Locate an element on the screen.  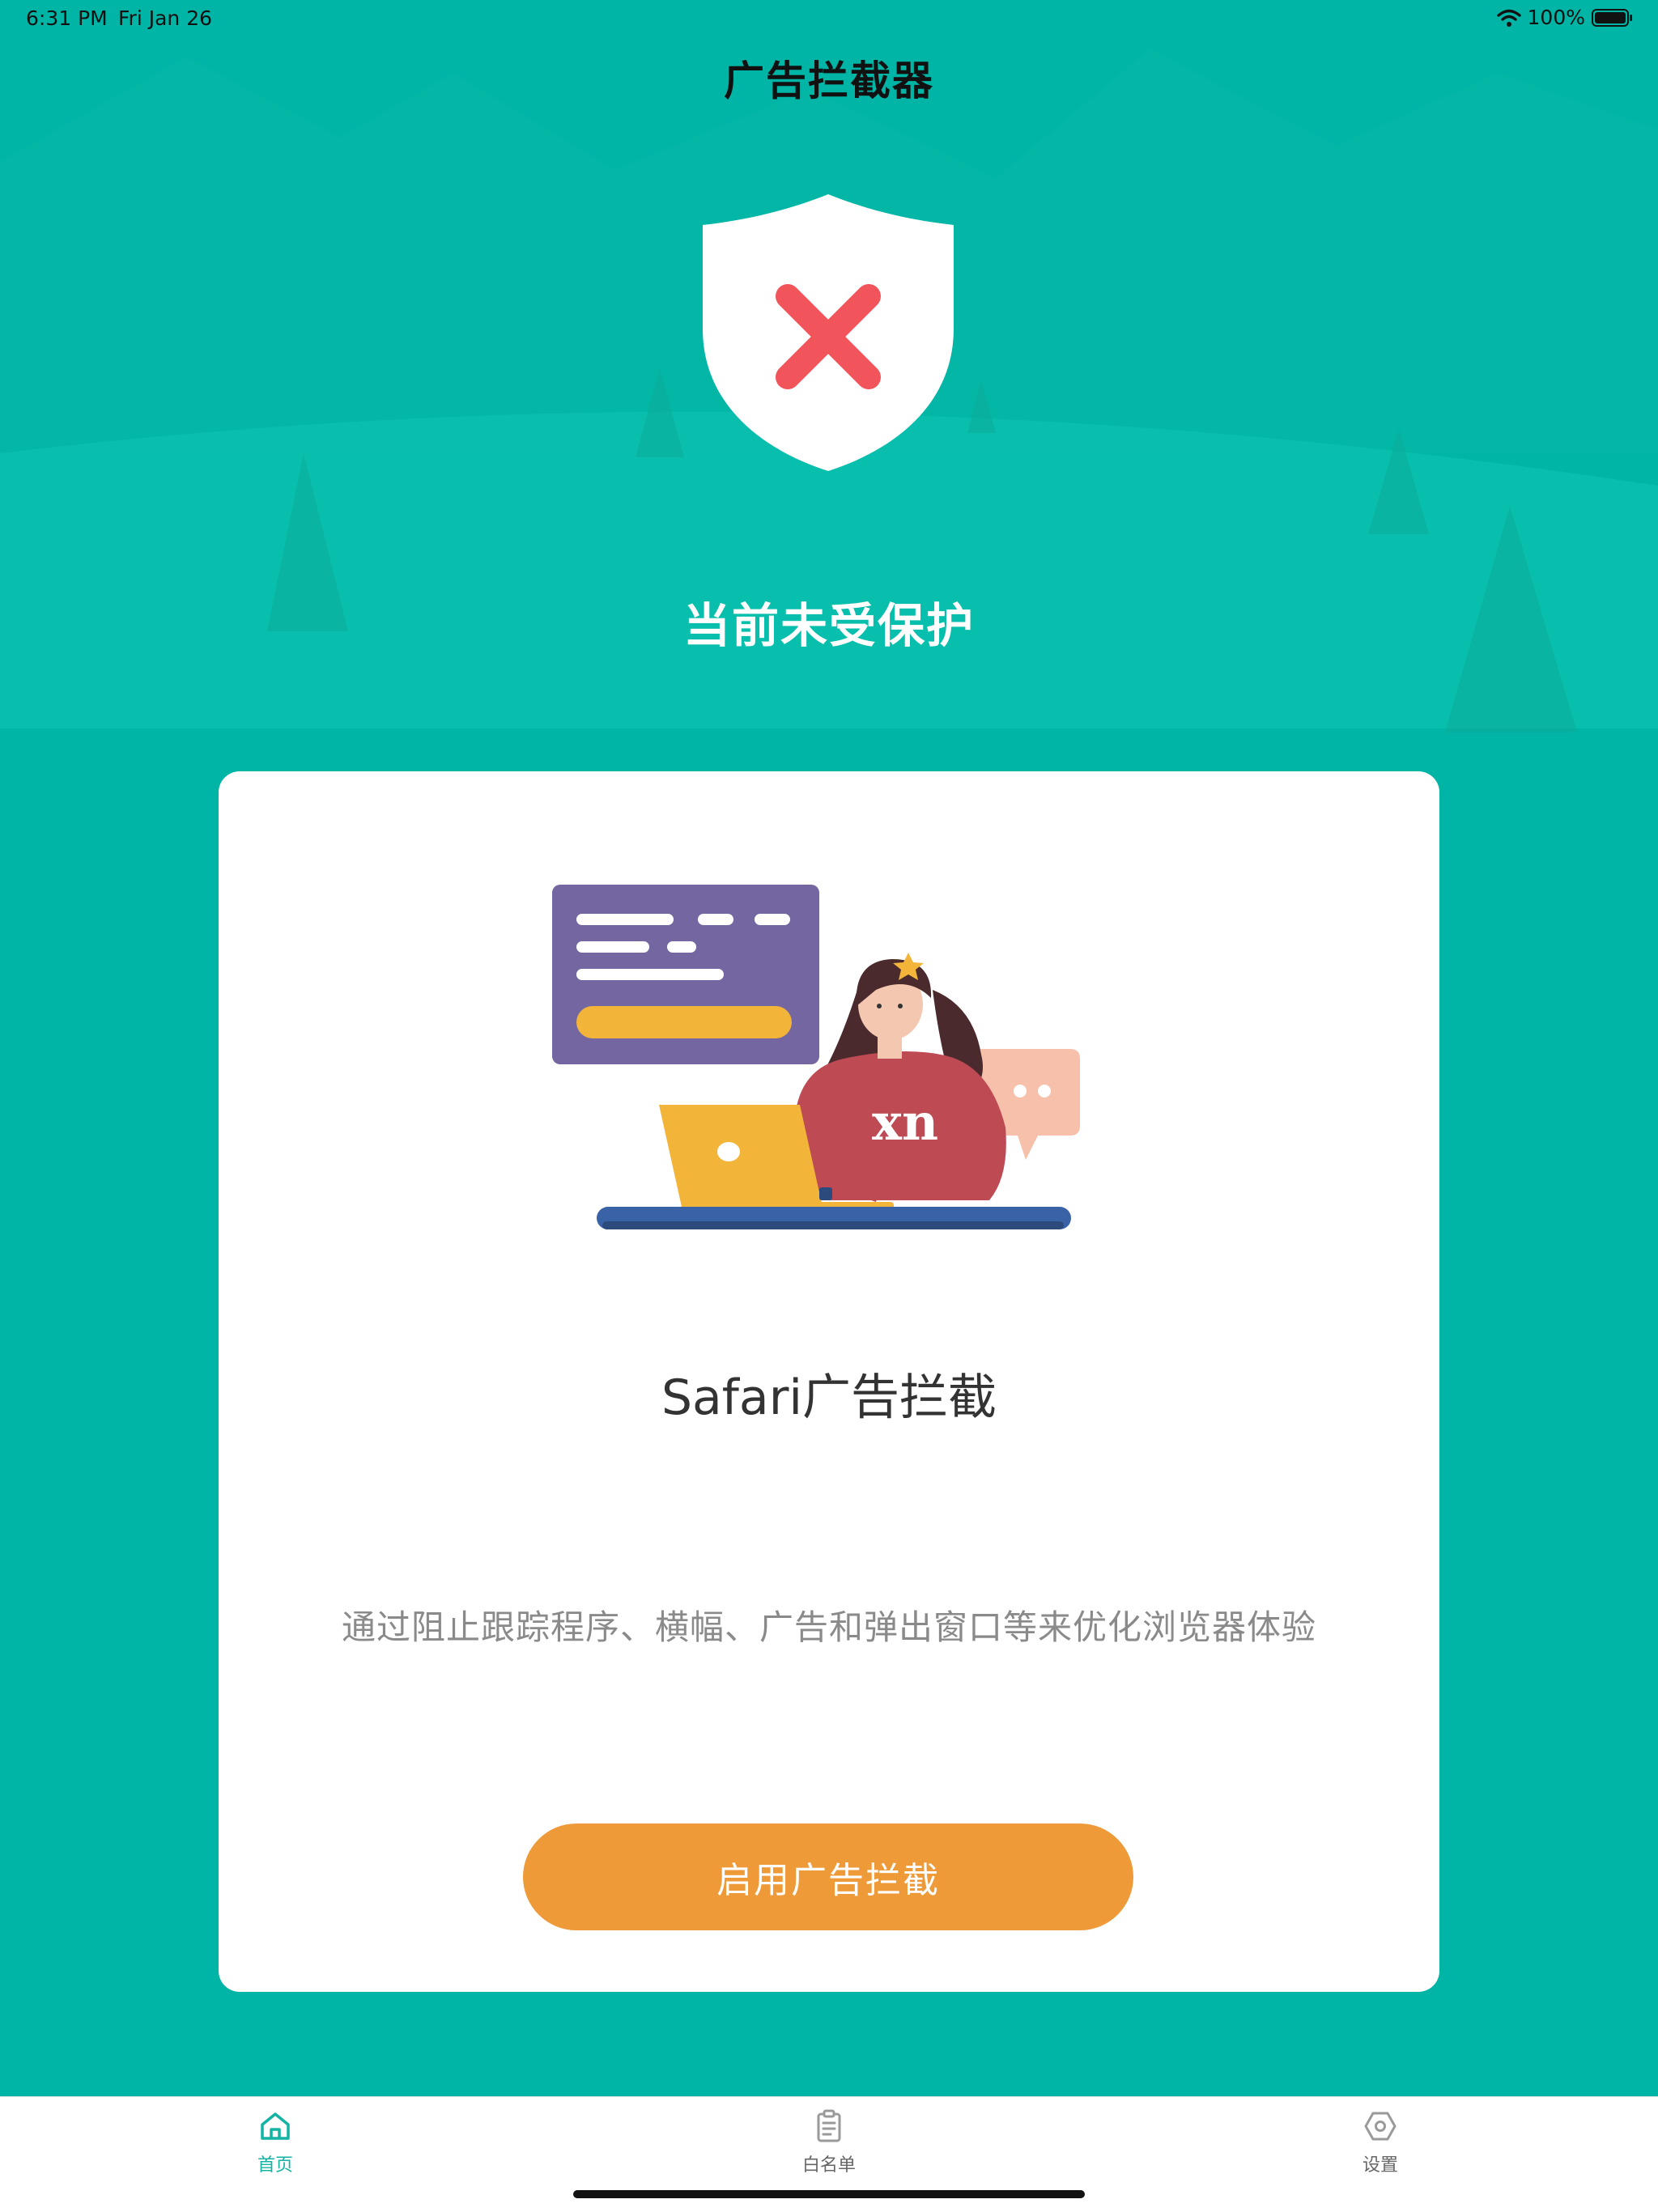
status-bar: 6:31 PM Fri Jan 26 100% is located at coordinates (829, 19).